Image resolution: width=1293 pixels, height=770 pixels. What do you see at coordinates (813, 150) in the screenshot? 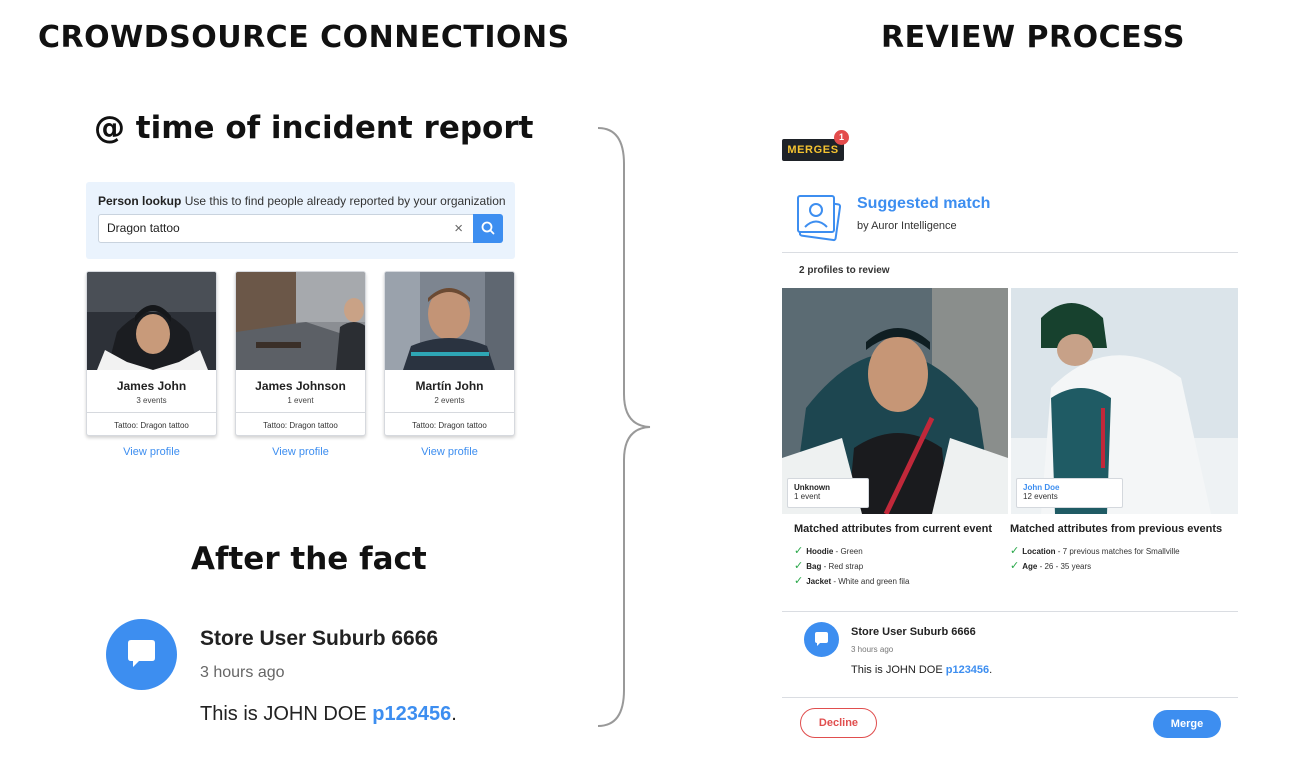
I see `merges-tab: MERGES` at bounding box center [813, 150].